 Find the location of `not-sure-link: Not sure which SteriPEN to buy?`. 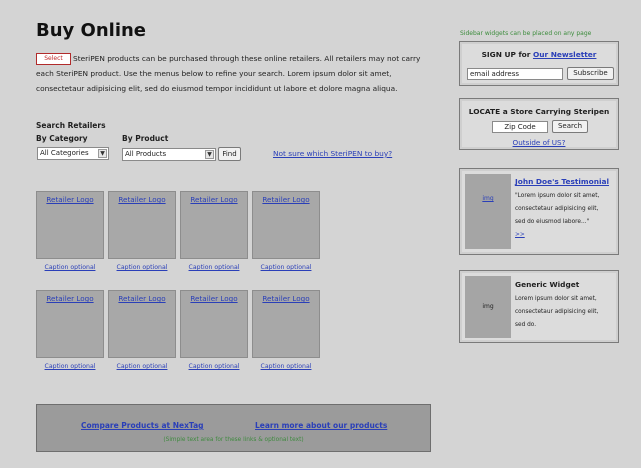

not-sure-link: Not sure which SteriPEN to buy? is located at coordinates (332, 153).